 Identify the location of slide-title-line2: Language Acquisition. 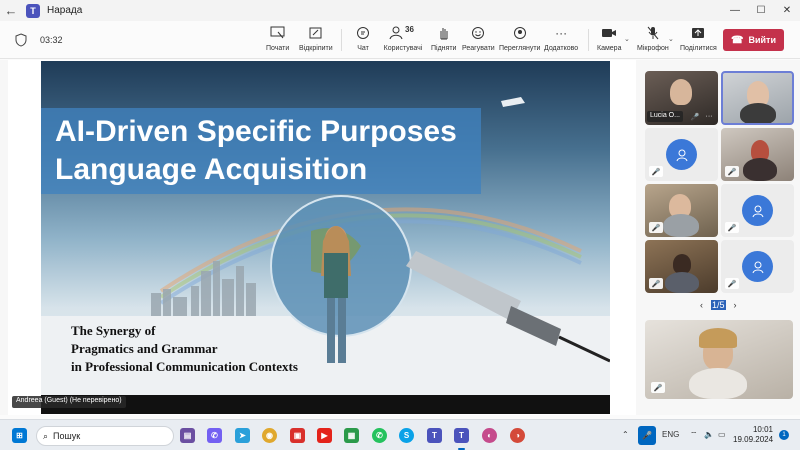
(211, 169).